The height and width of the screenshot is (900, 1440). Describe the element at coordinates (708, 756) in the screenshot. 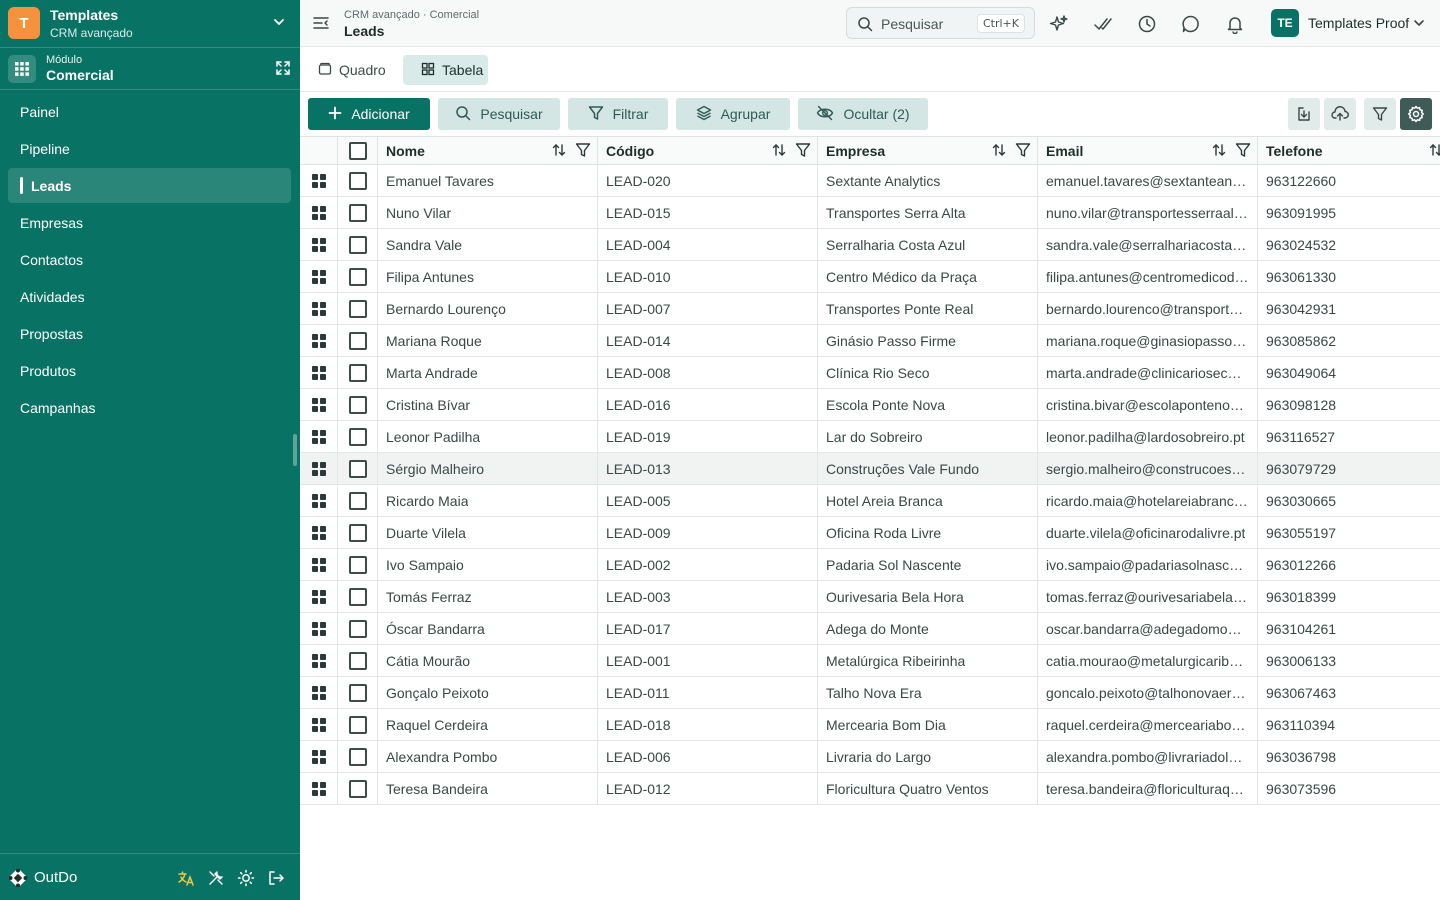

I see `cell-codigo: LEAD-006` at that location.